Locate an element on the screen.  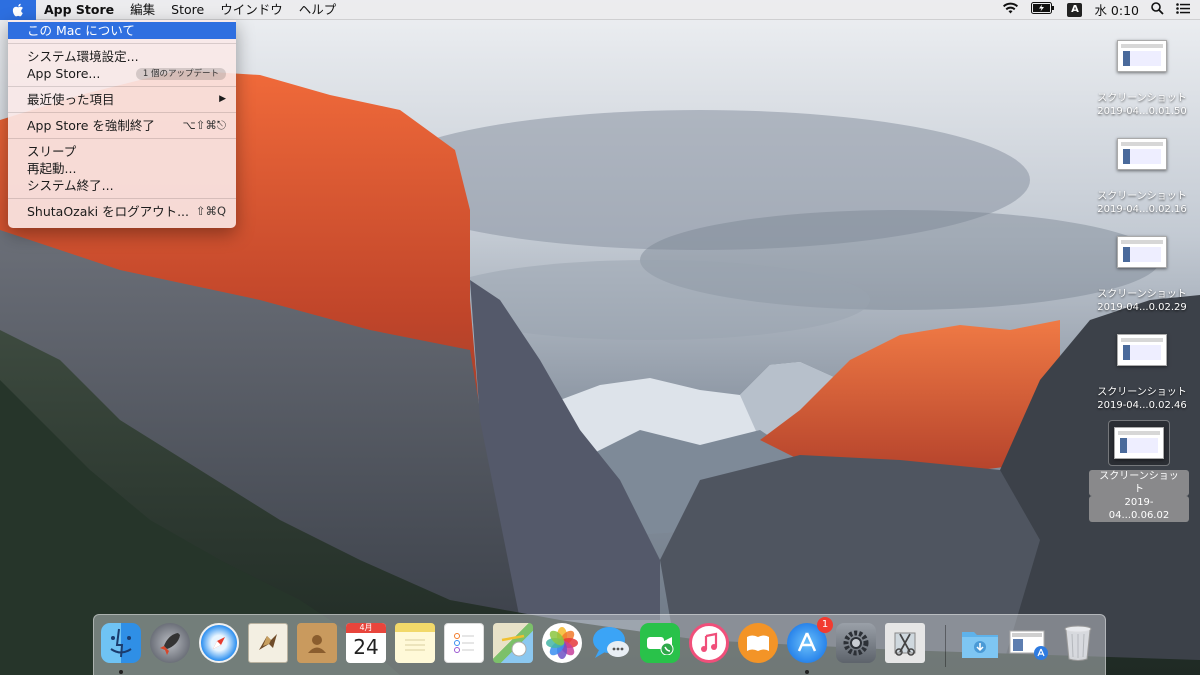
dock-finder is located at coordinates (121, 648).